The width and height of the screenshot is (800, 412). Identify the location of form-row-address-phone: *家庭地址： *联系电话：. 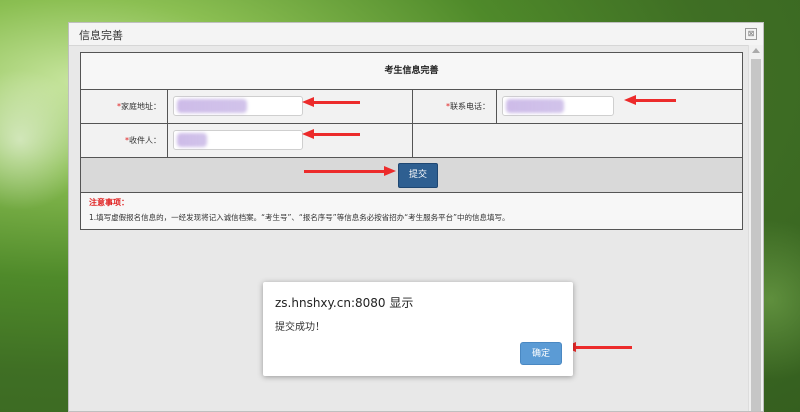
(411, 107).